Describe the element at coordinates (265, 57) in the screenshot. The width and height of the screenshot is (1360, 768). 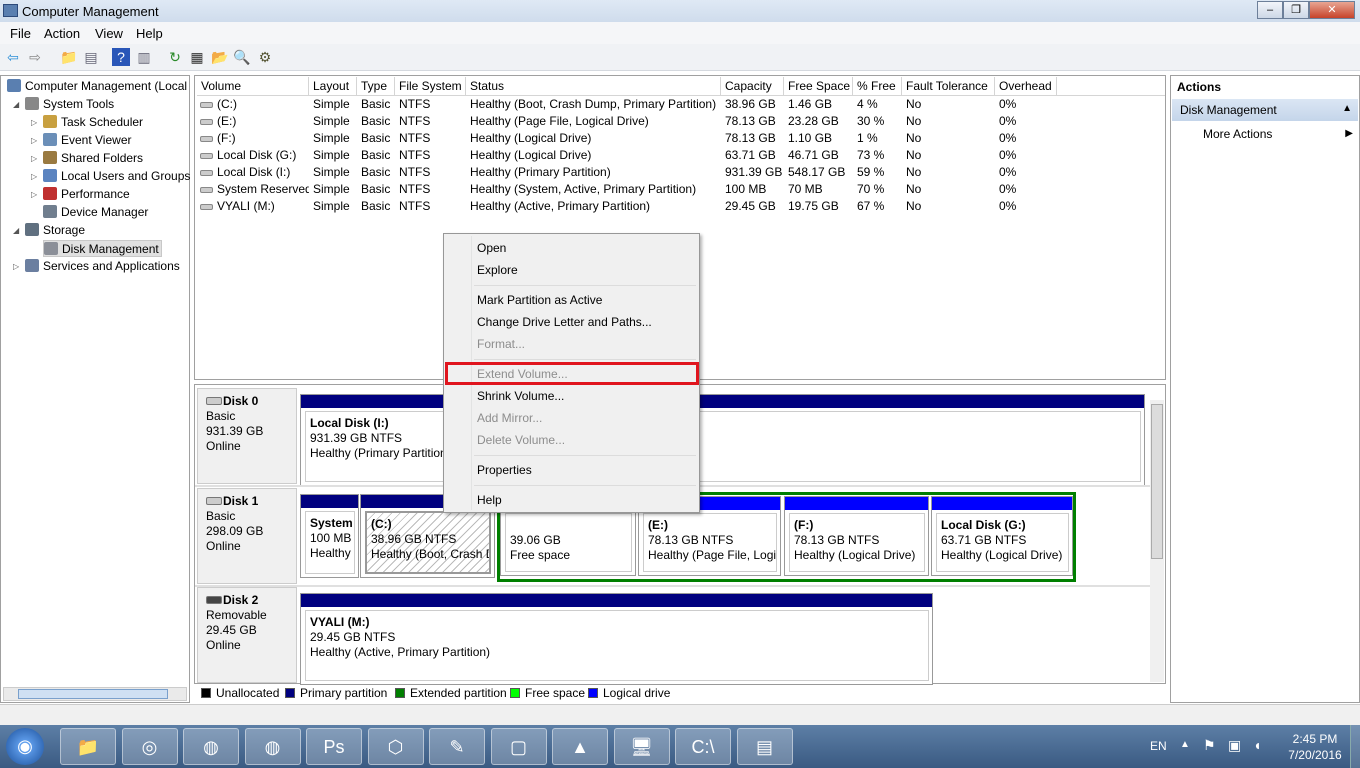
I see `settings-icon: ⚙` at that location.